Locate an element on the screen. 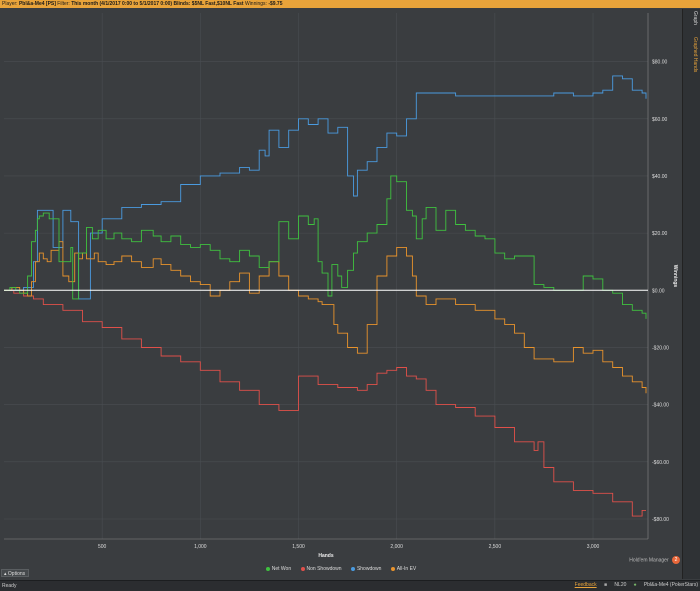 This screenshot has width=700, height=591. x-tick-label: 2,000 is located at coordinates (396, 547).